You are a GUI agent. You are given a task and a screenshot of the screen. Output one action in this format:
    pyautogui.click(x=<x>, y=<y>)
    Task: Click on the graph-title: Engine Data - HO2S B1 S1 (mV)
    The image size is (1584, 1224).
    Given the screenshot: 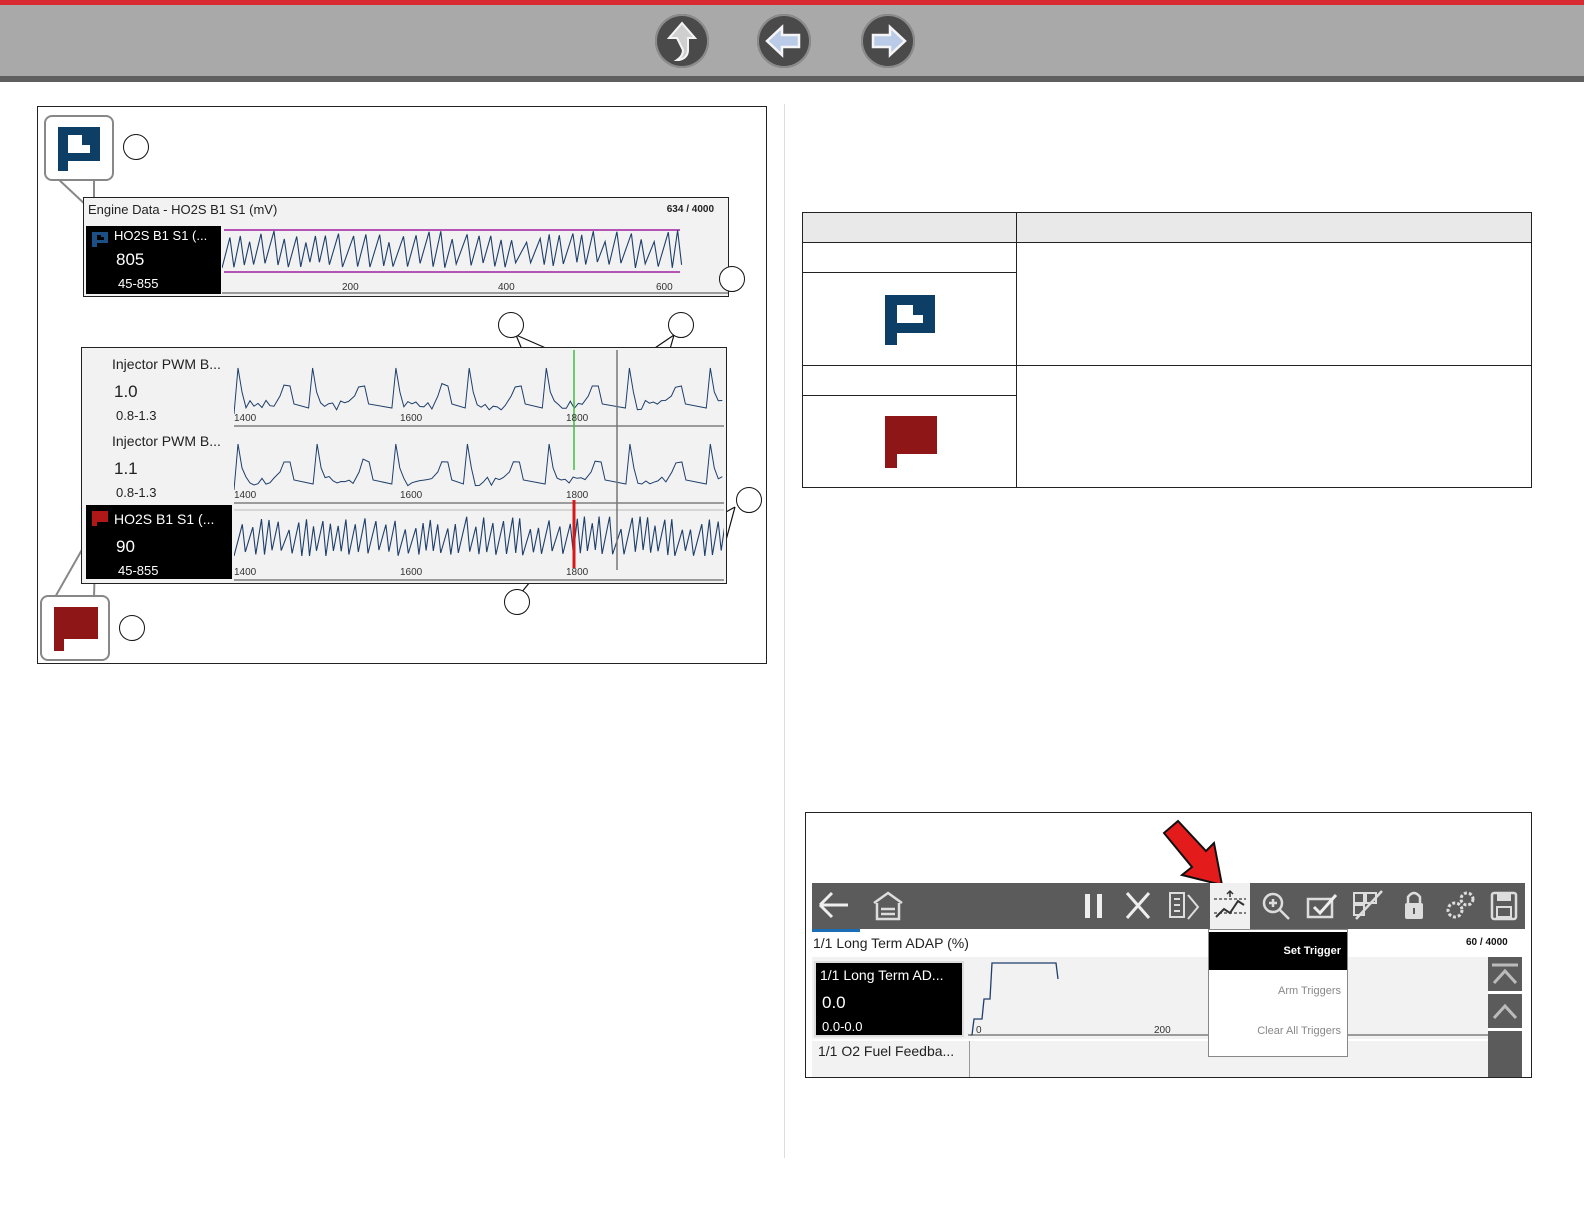 What is the action you would take?
    pyautogui.click(x=183, y=209)
    